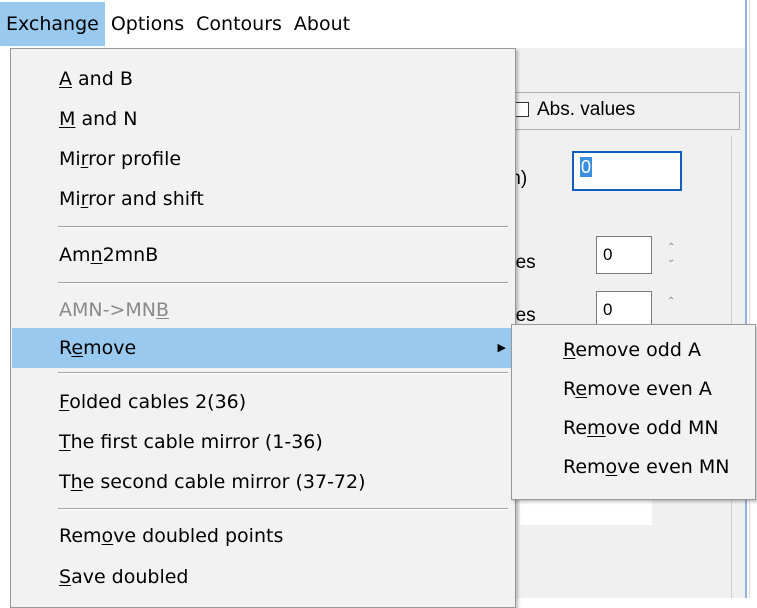 The width and height of the screenshot is (757, 608). Describe the element at coordinates (627, 171) in the screenshot. I see `value-input: 0` at that location.